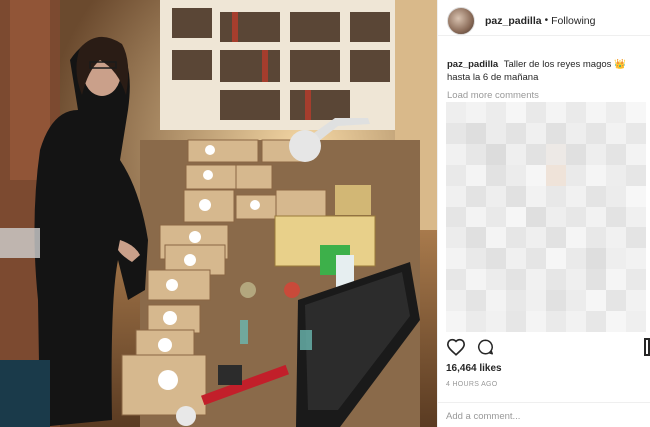  I want to click on post-timestamp: 4 HOURS AGO, so click(472, 384).